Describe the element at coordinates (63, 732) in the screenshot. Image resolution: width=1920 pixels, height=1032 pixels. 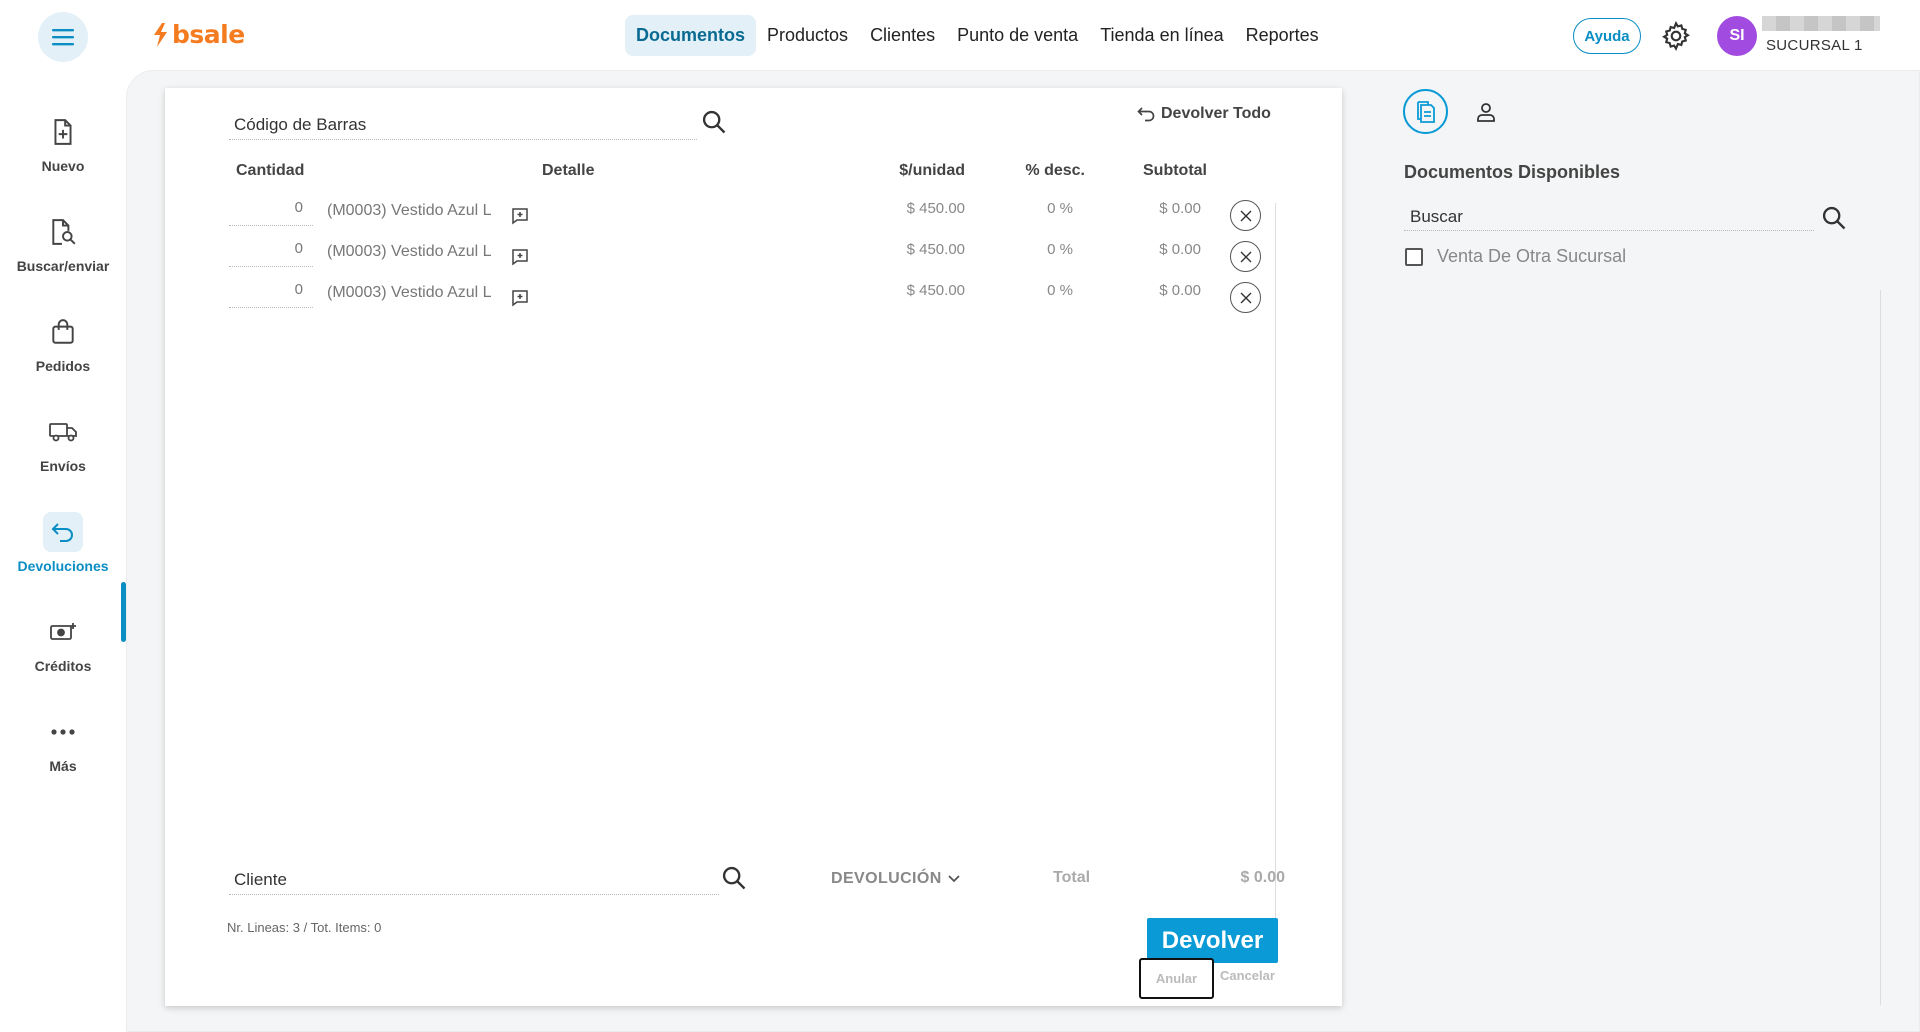
I see `more-dots-icon` at that location.